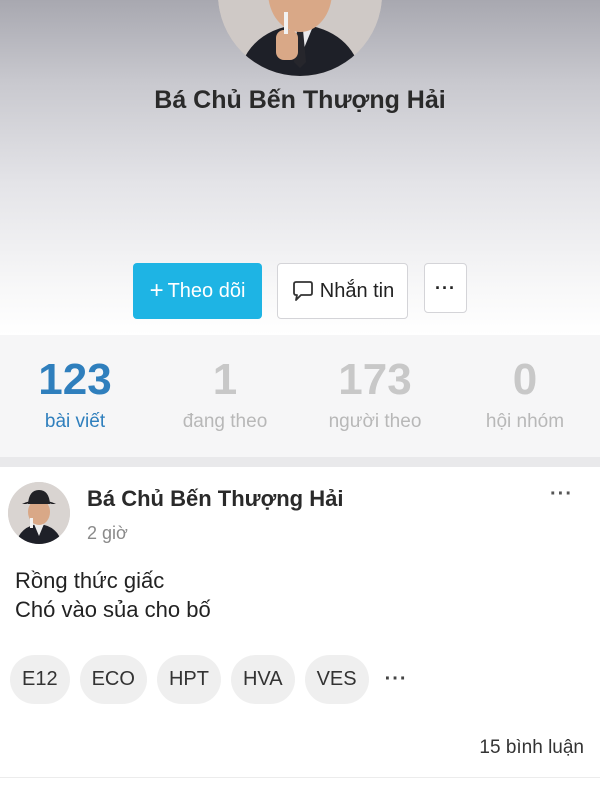 This screenshot has height=800, width=600. What do you see at coordinates (215, 499) in the screenshot?
I see `post-author-name: Bá Chủ Bến Thượng Hải` at bounding box center [215, 499].